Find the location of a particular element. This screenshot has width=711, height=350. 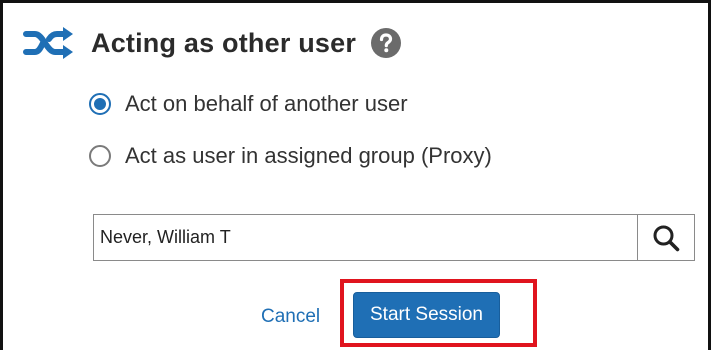

start-session-button: Start Session is located at coordinates (426, 315).